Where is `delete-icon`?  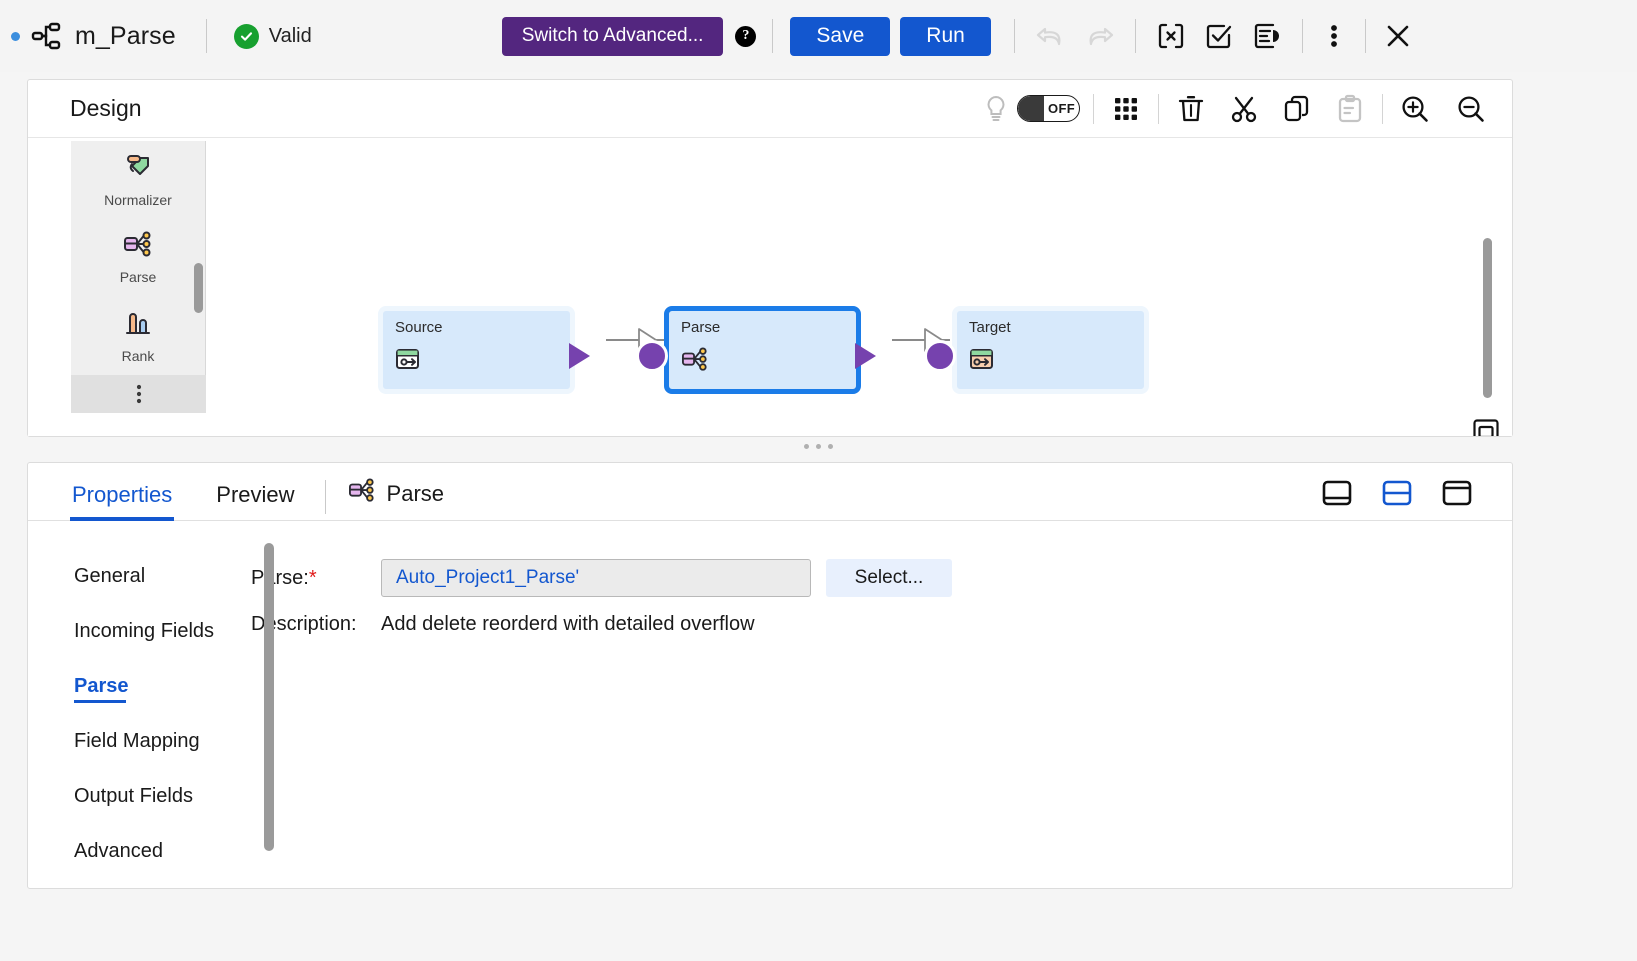 delete-icon is located at coordinates (1191, 109).